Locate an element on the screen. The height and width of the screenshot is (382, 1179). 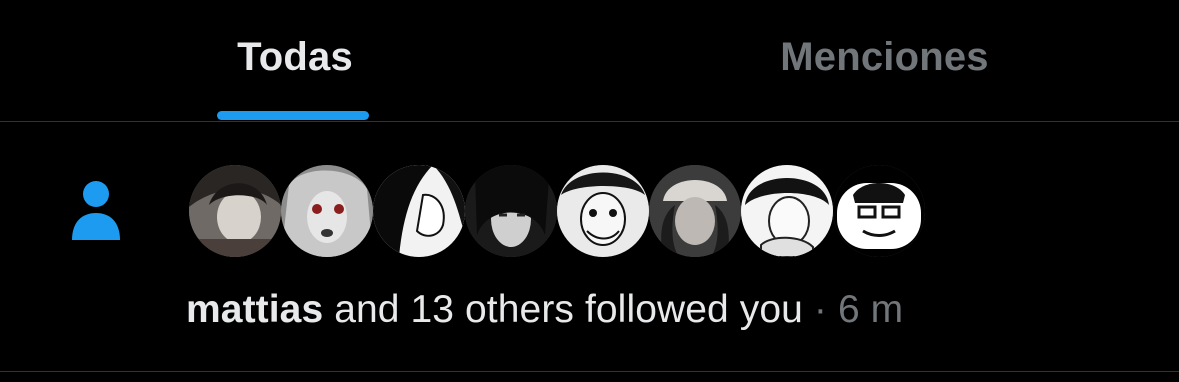
follower-name: mattias is located at coordinates (254, 309).